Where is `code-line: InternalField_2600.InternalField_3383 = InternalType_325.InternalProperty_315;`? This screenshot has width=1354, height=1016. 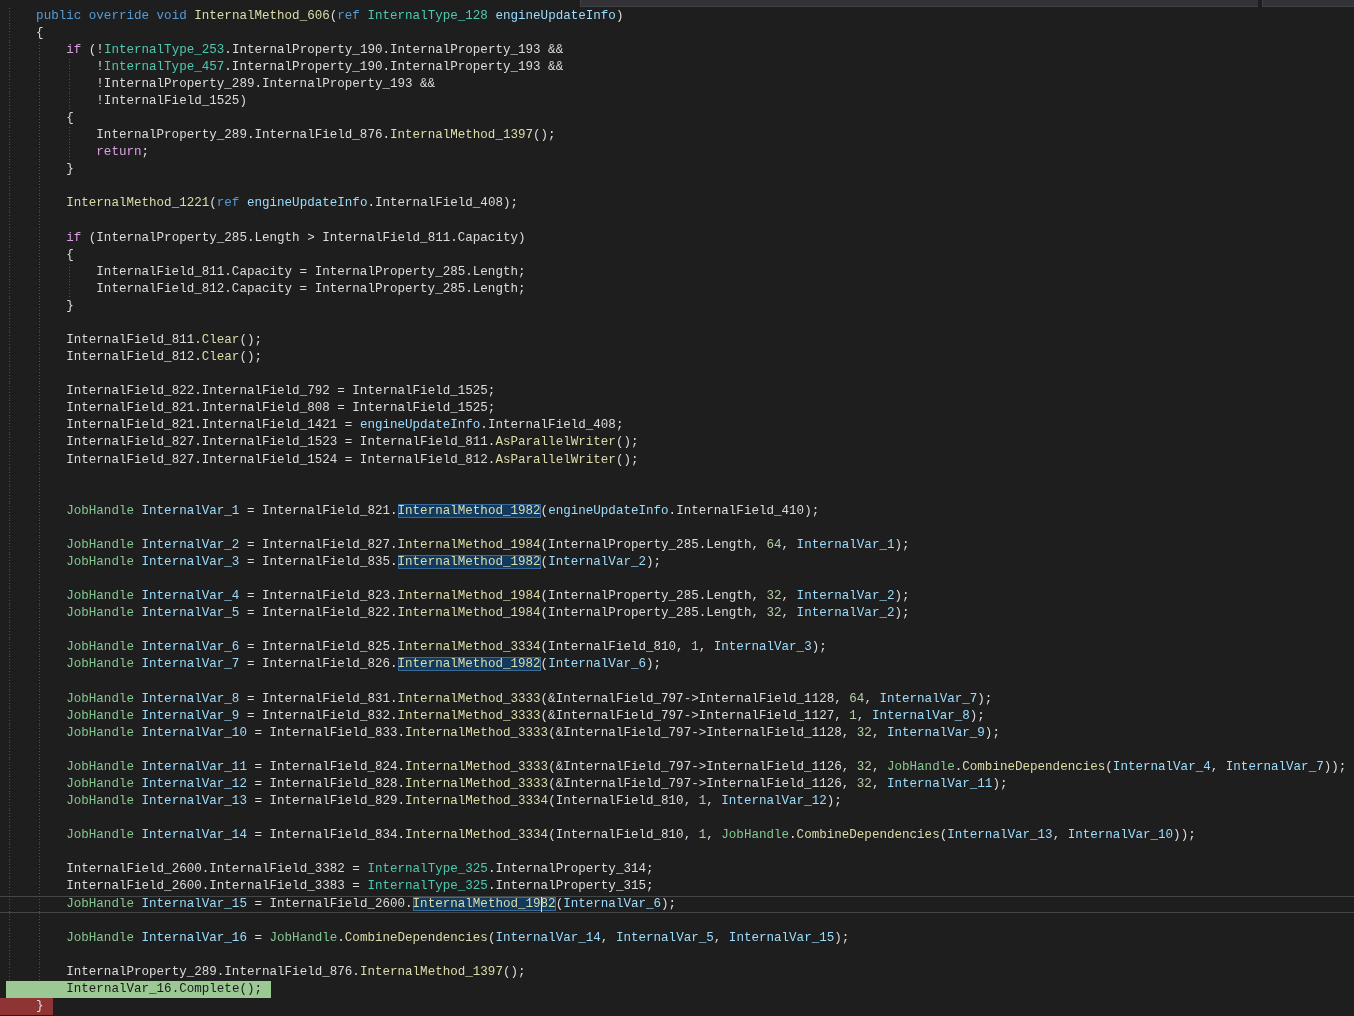 code-line: InternalField_2600.InternalField_3383 = InternalType_325.InternalProperty_315; is located at coordinates (360, 887).